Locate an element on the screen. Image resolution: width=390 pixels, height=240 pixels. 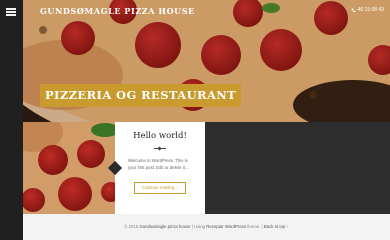
phone-number: 46 19 08 43 is located at coordinates (367, 10).